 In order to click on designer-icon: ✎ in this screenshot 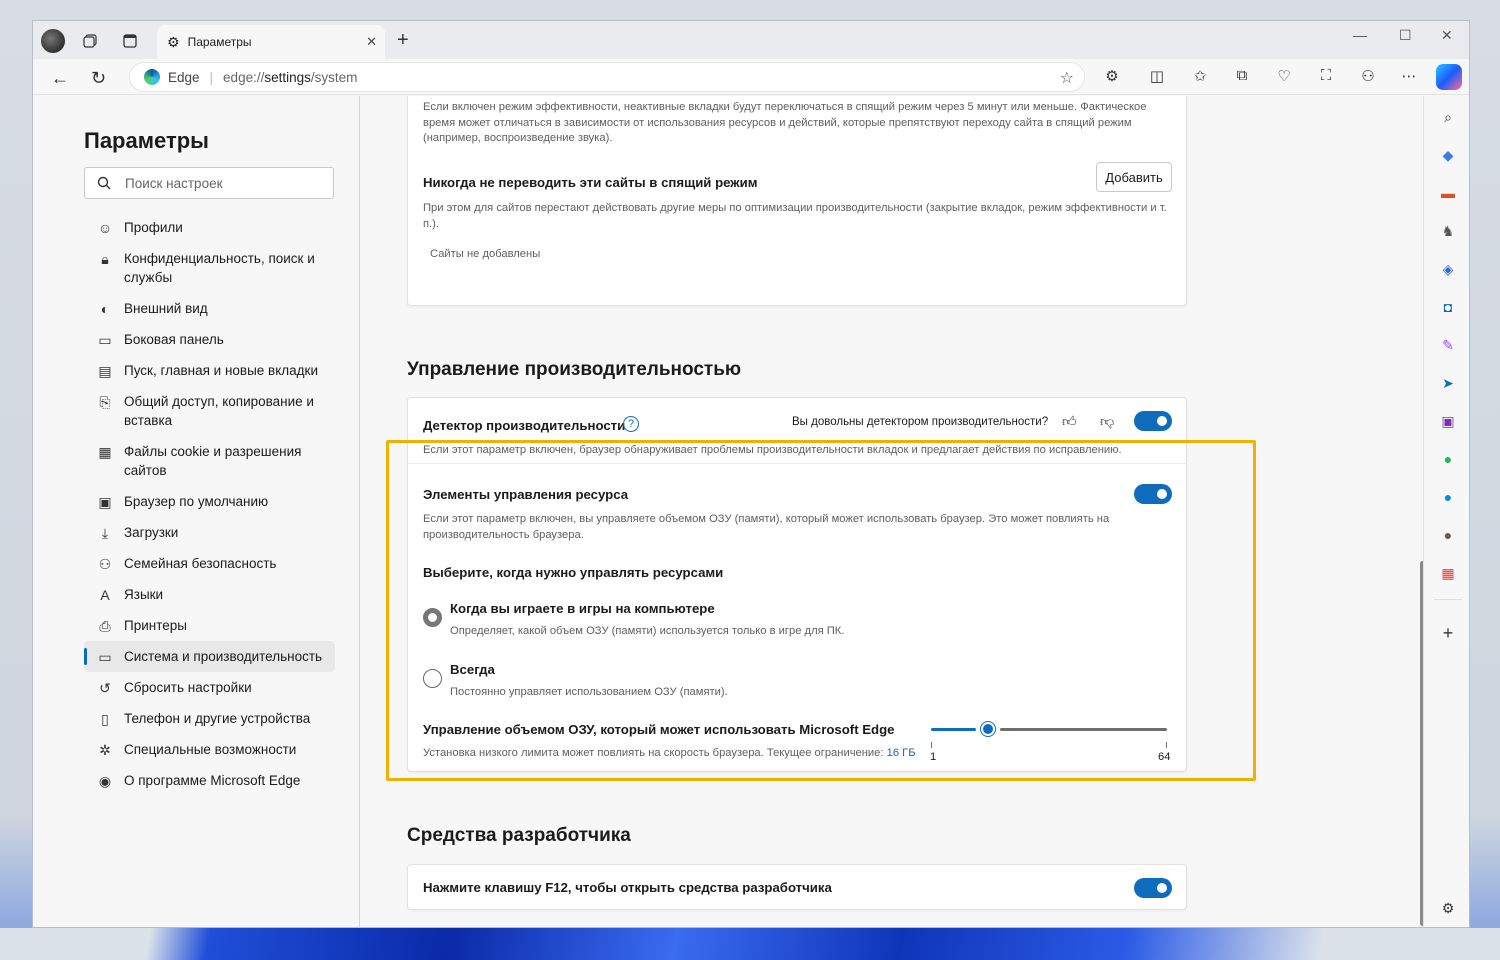, I will do `click(1448, 345)`.